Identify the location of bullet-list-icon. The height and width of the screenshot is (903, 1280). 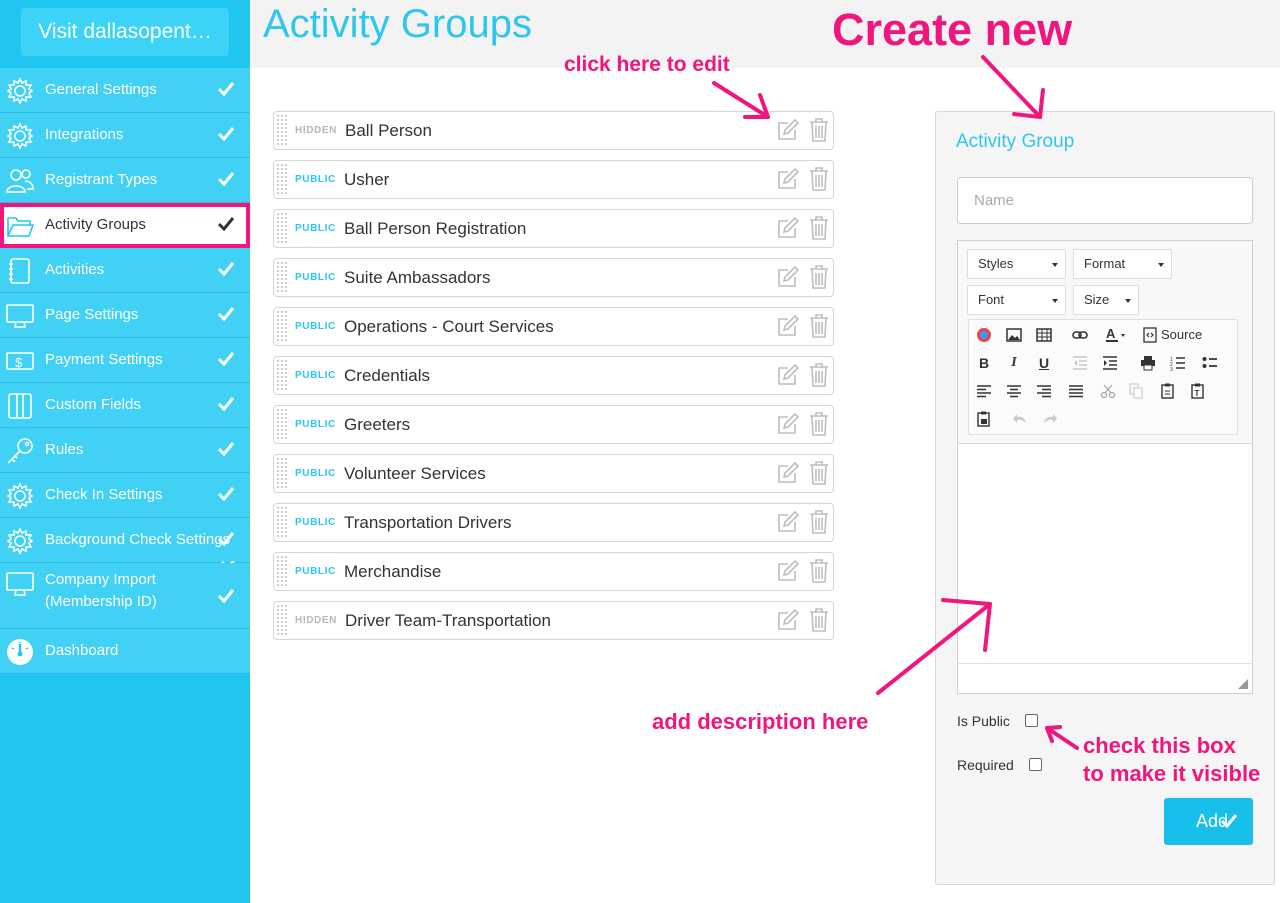
(1210, 363).